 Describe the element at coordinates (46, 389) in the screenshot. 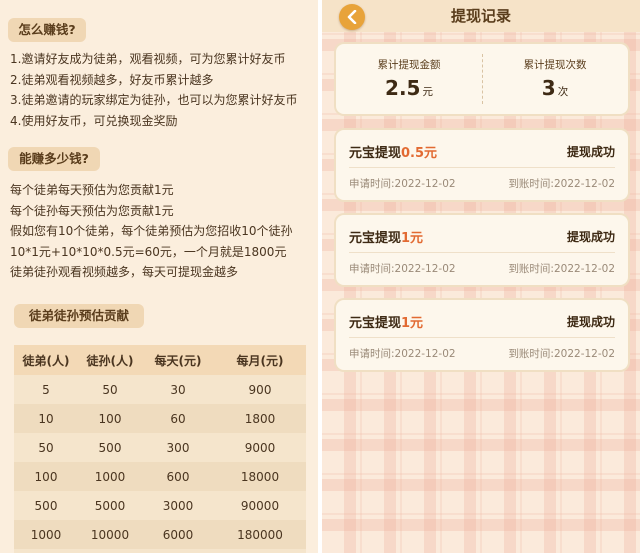

I see `table-cell: 5` at that location.